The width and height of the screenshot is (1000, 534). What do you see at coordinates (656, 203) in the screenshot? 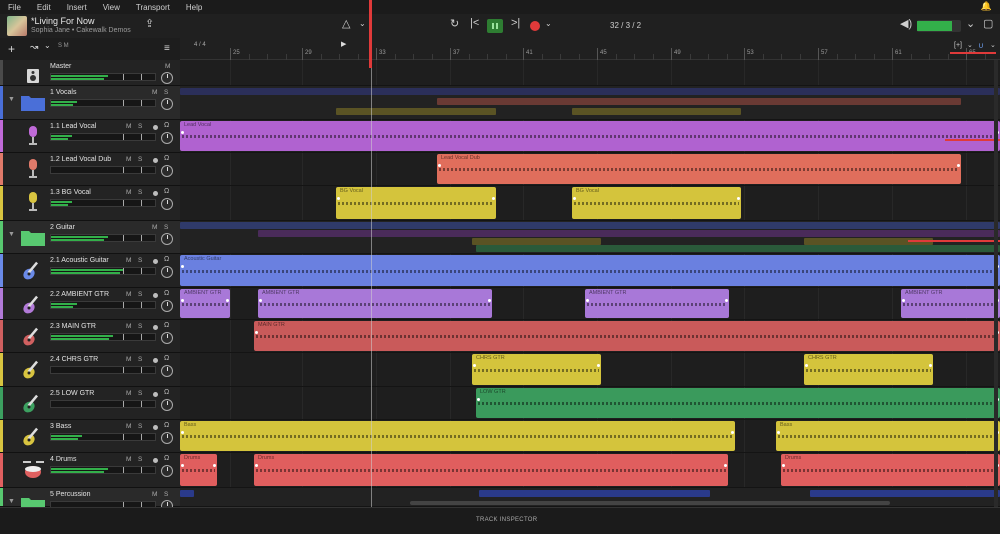
I see `clip: BG Vocal` at bounding box center [656, 203].